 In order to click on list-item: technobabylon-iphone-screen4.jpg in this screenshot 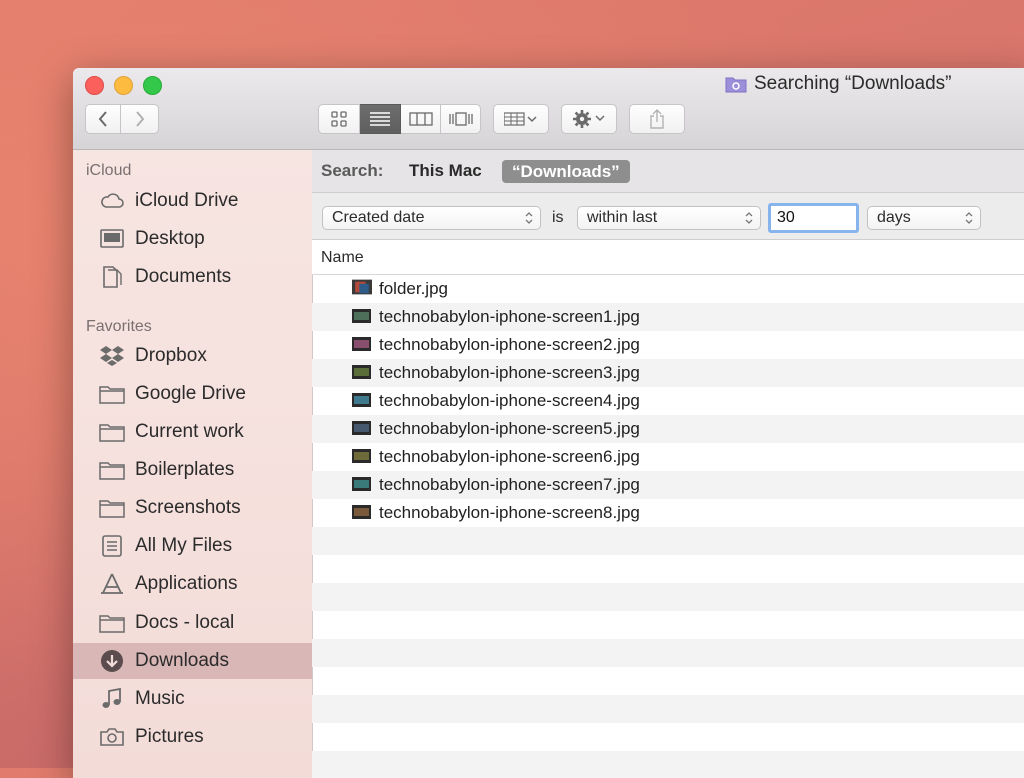, I will do `click(668, 401)`.